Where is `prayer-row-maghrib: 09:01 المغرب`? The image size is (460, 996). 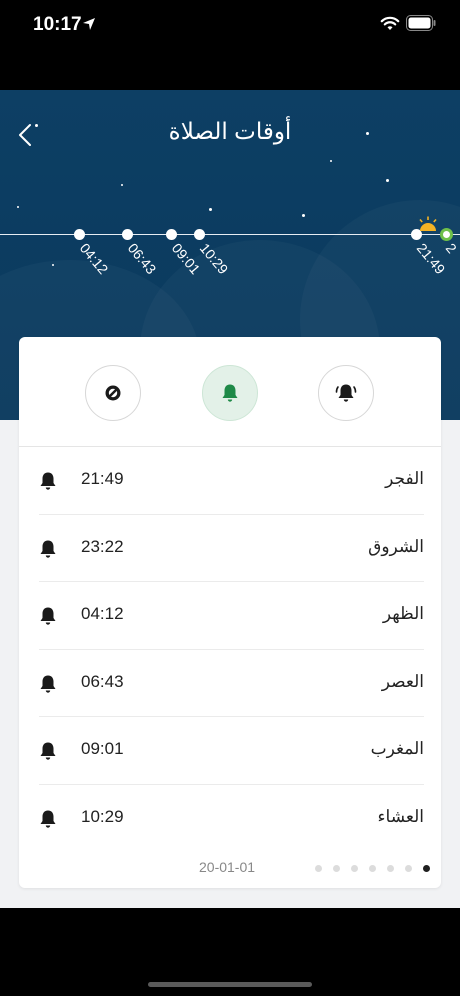
prayer-row-maghrib: 09:01 المغرب is located at coordinates (231, 751).